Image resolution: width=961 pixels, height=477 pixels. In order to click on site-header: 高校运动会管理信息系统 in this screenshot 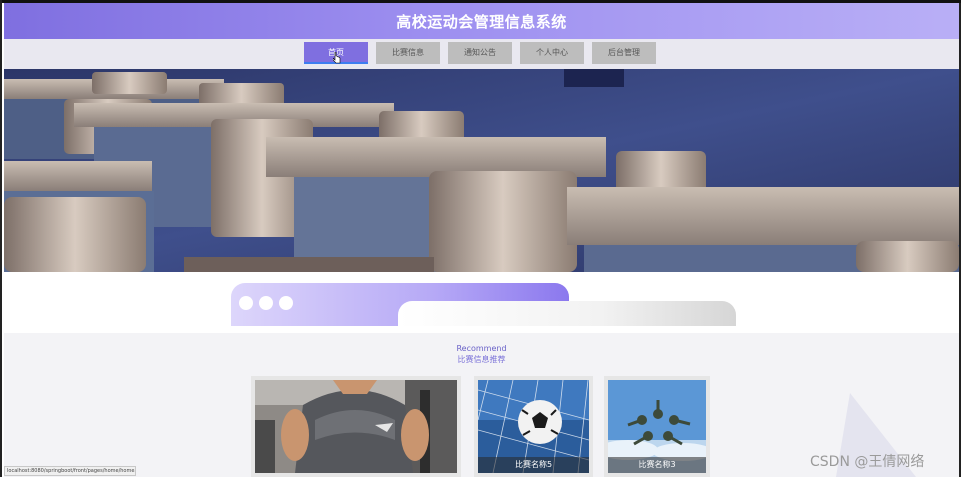, I will do `click(481, 21)`.